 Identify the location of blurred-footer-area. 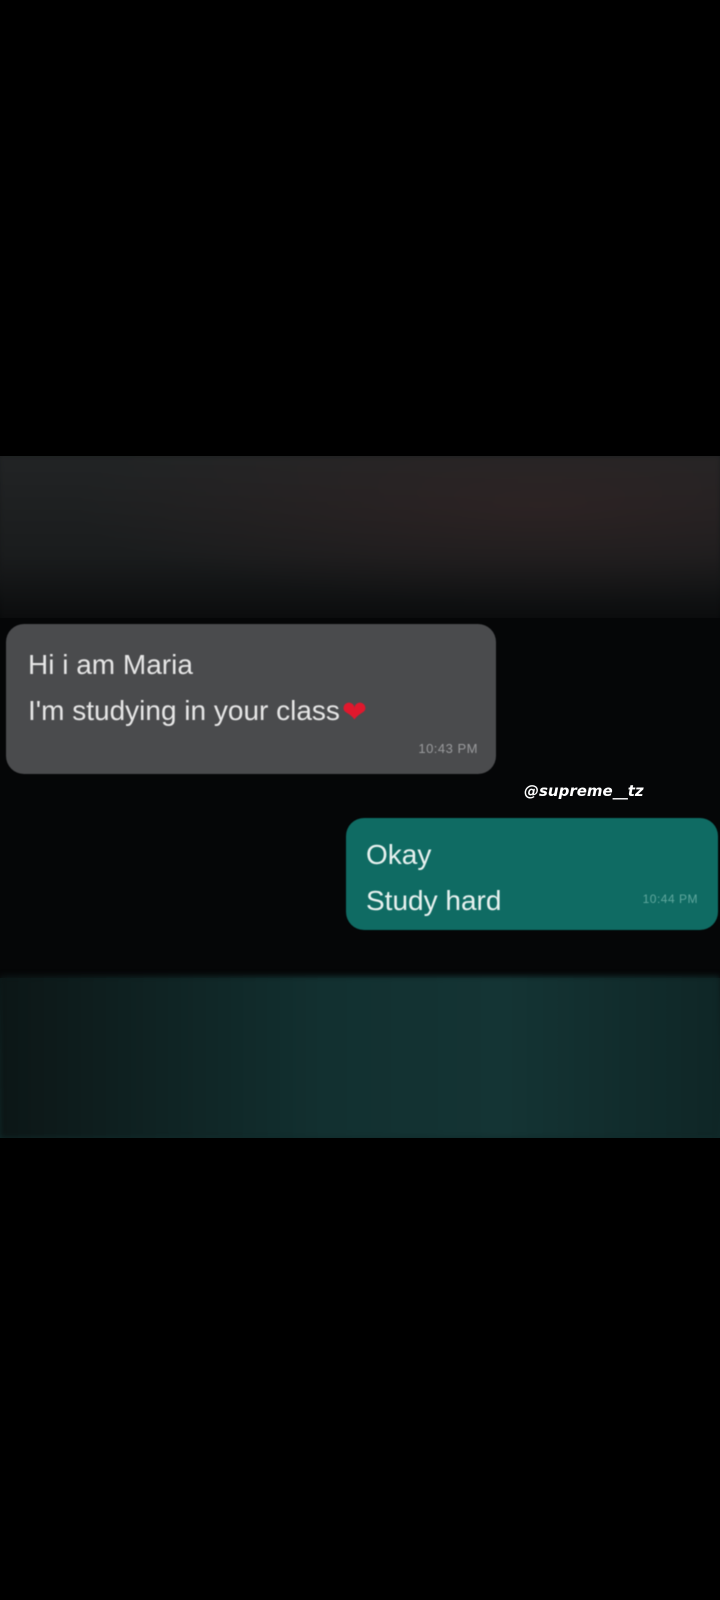
(360, 1057).